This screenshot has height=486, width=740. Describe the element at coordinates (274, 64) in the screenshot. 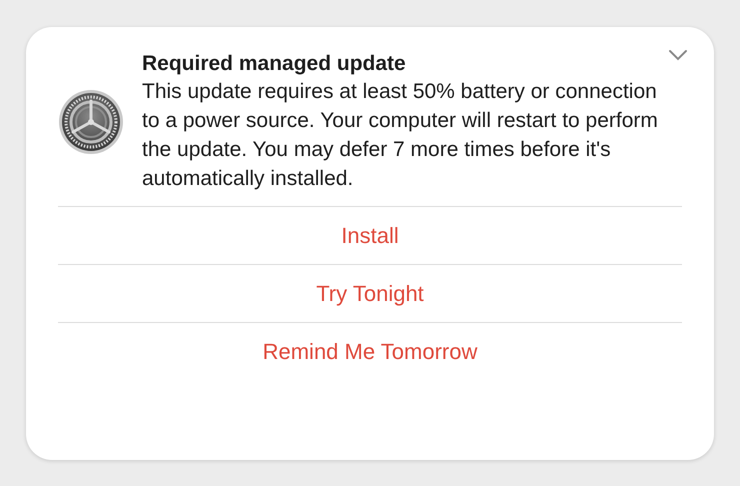

I see `notification-title: Required managed update` at that location.